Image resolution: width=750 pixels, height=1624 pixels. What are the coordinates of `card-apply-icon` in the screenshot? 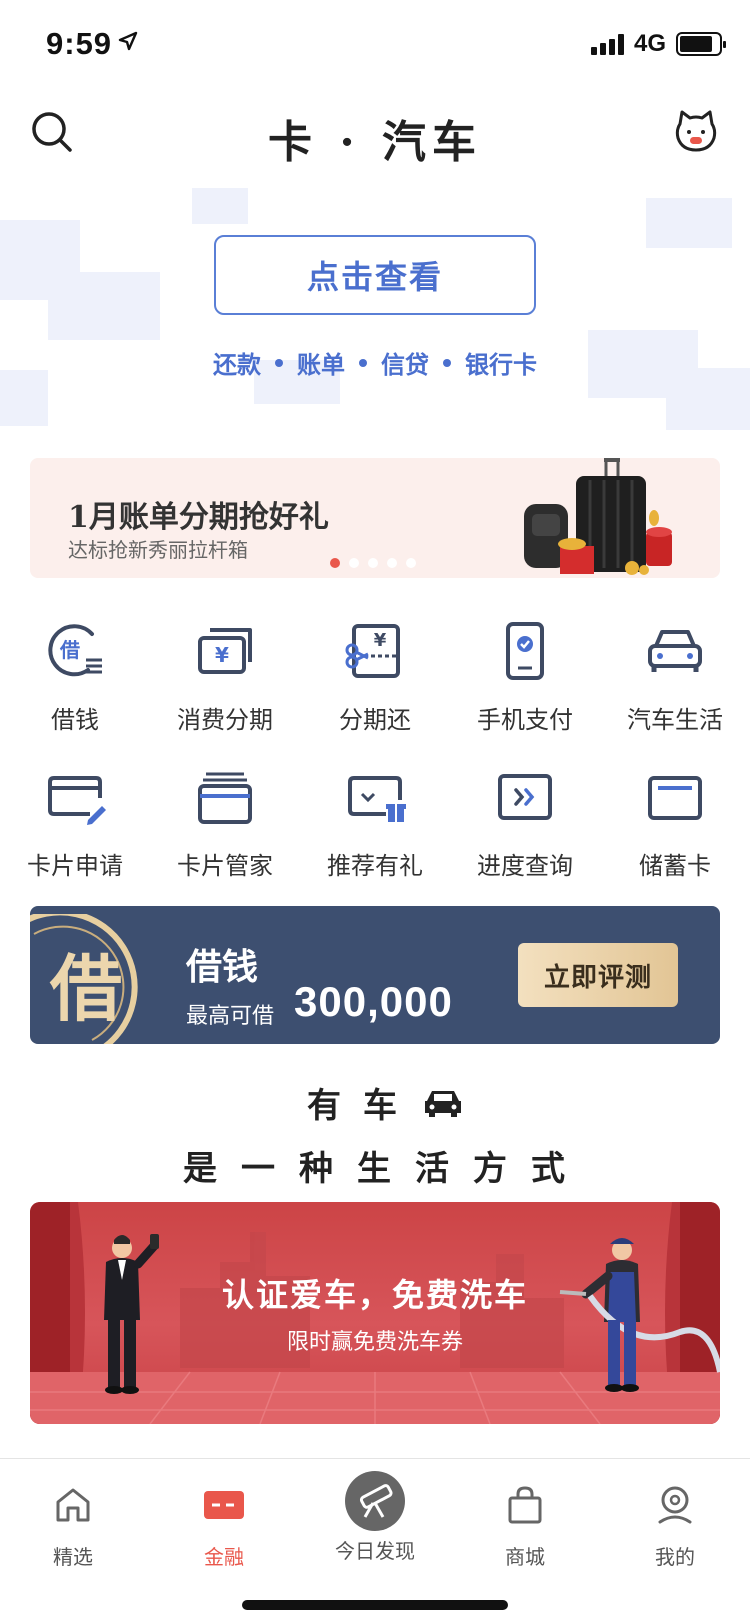 It's located at (77, 800).